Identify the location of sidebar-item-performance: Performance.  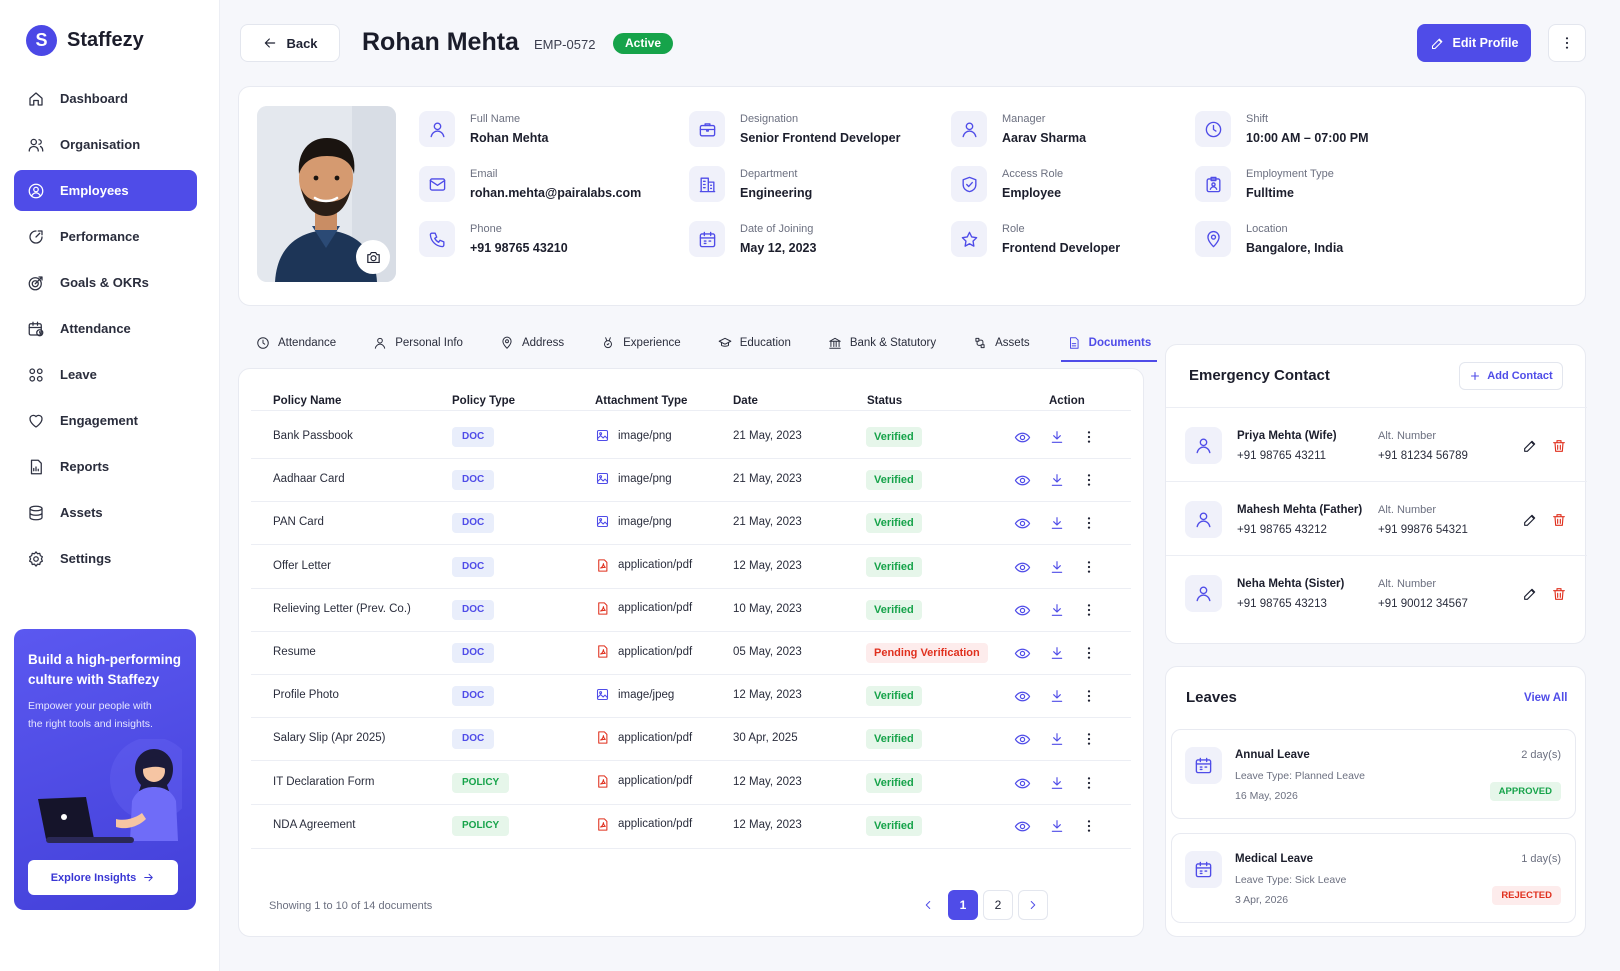
(105, 236).